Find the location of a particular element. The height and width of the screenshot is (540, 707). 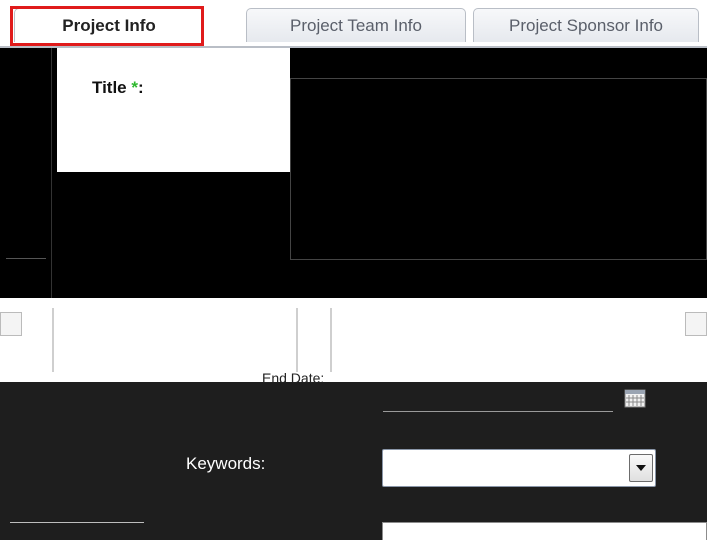

tab-label: Project Team Info is located at coordinates (356, 25).